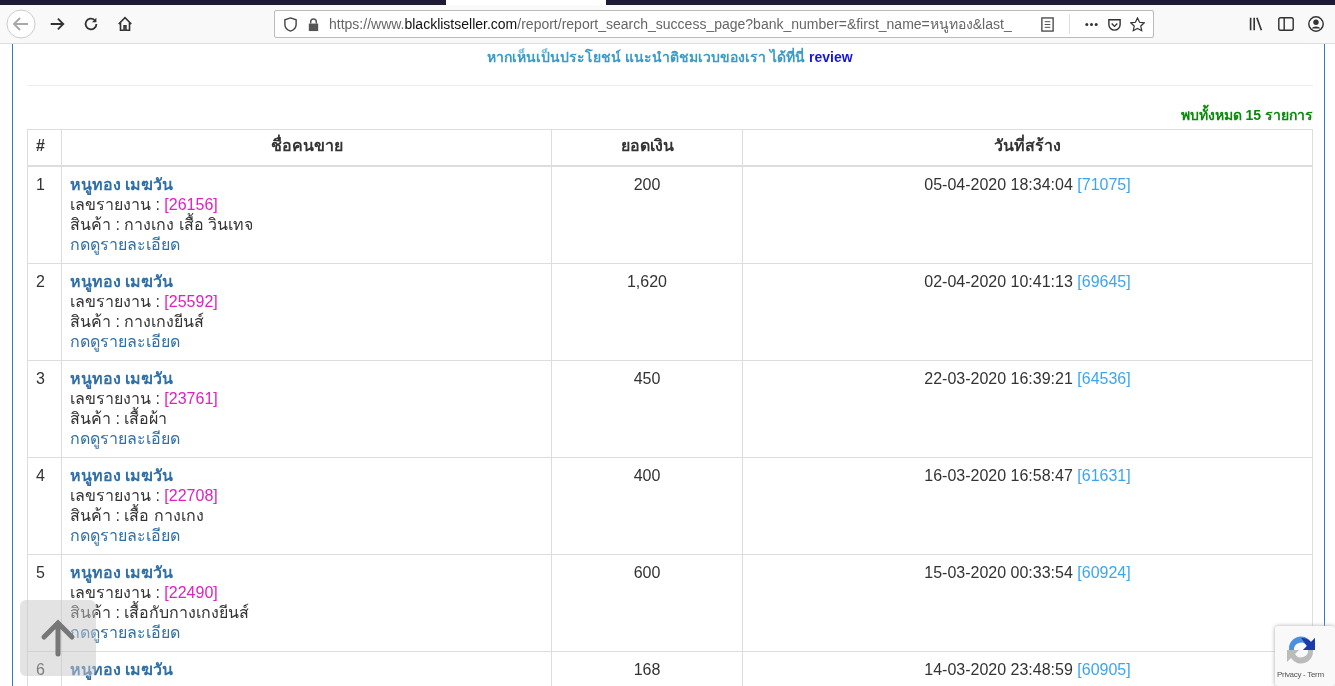 This screenshot has width=1335, height=686. I want to click on report-number: [22708], so click(191, 495).